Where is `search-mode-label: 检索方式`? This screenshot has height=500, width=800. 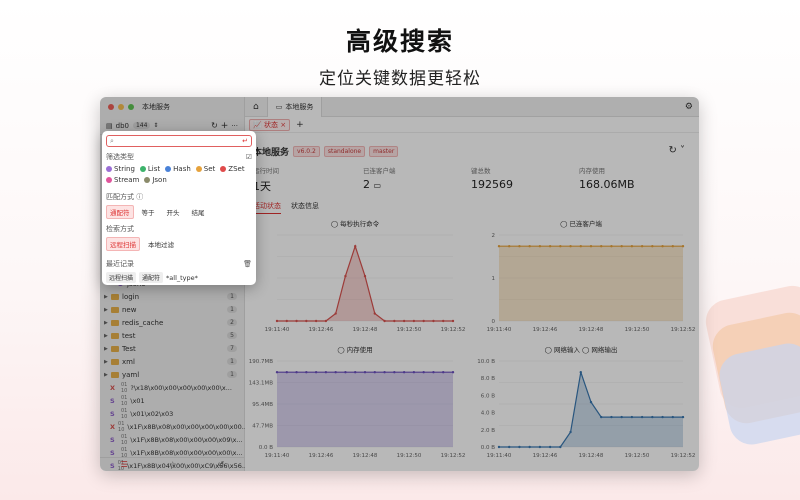
search-mode-label: 检索方式 is located at coordinates (120, 229).